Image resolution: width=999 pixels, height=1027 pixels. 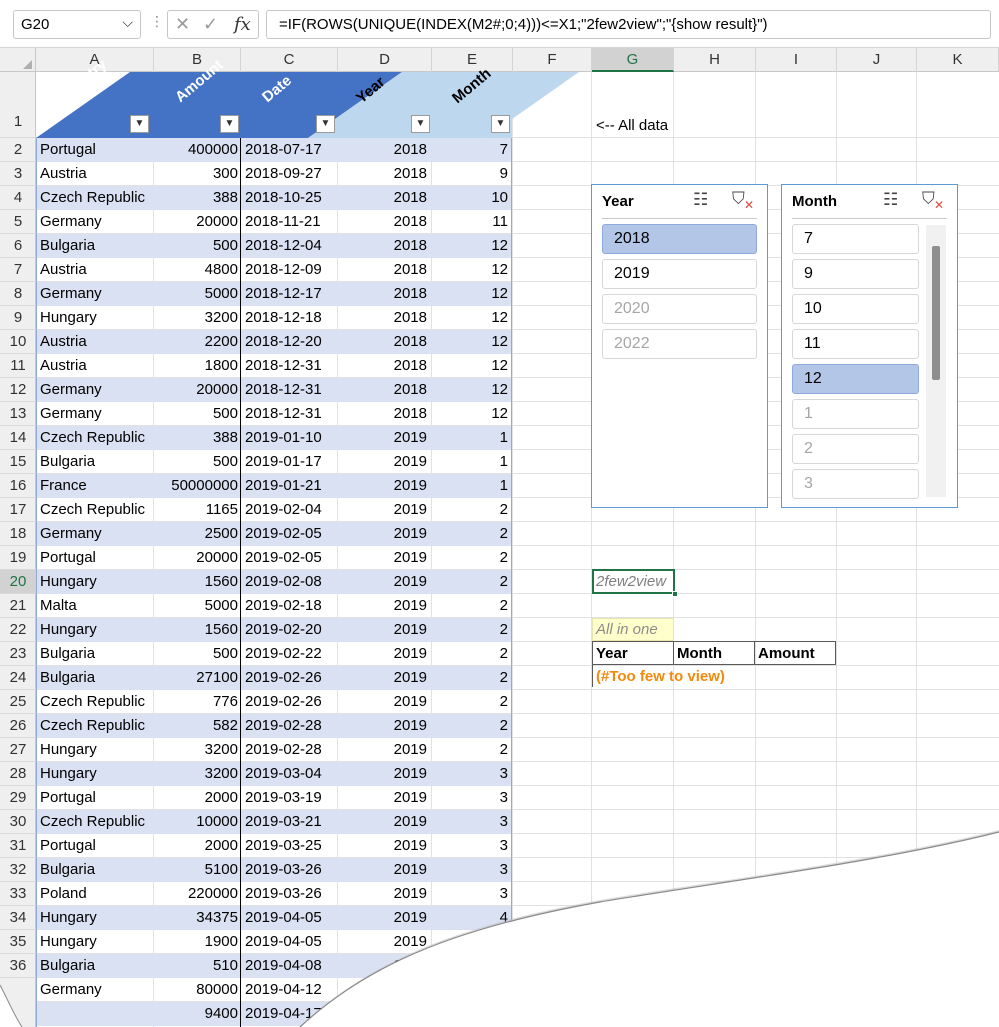 What do you see at coordinates (283, 293) in the screenshot?
I see `cell-date: 2018-12-17` at bounding box center [283, 293].